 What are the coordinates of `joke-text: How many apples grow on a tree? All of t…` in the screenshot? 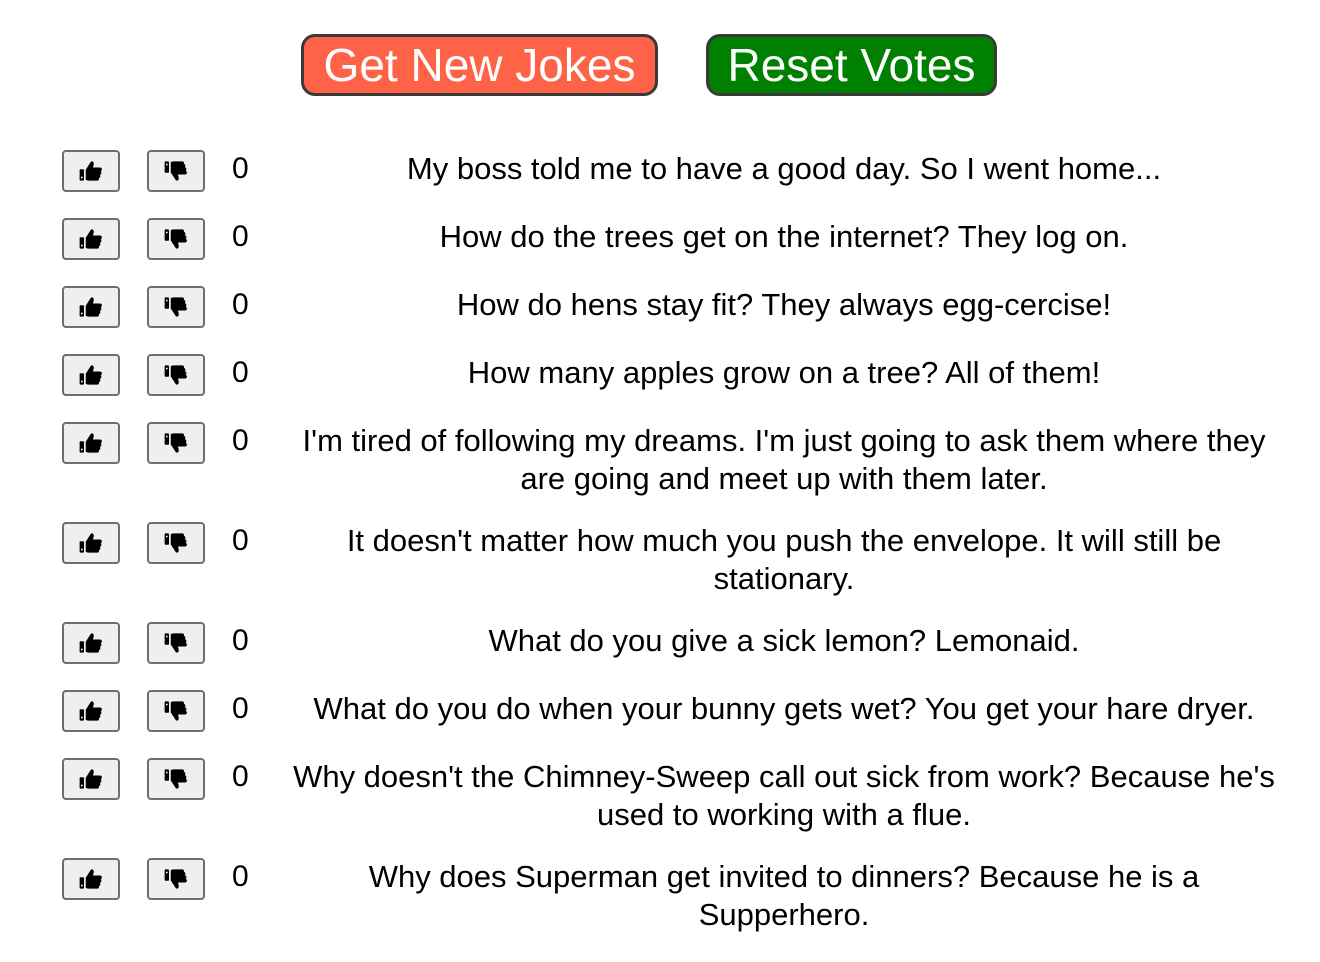 It's located at (784, 372).